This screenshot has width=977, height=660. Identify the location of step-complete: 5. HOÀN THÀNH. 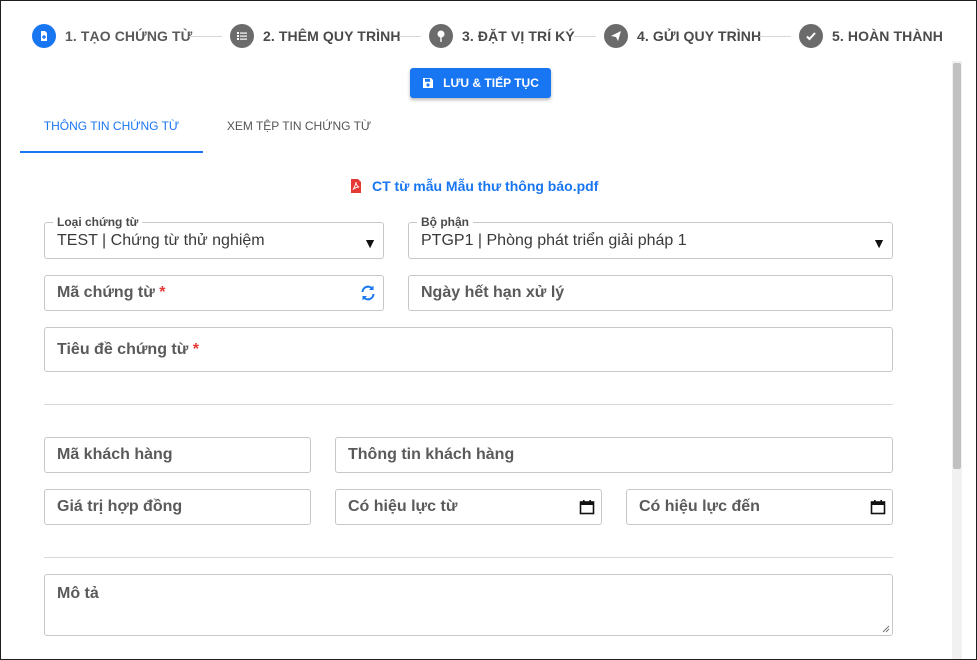
(871, 36).